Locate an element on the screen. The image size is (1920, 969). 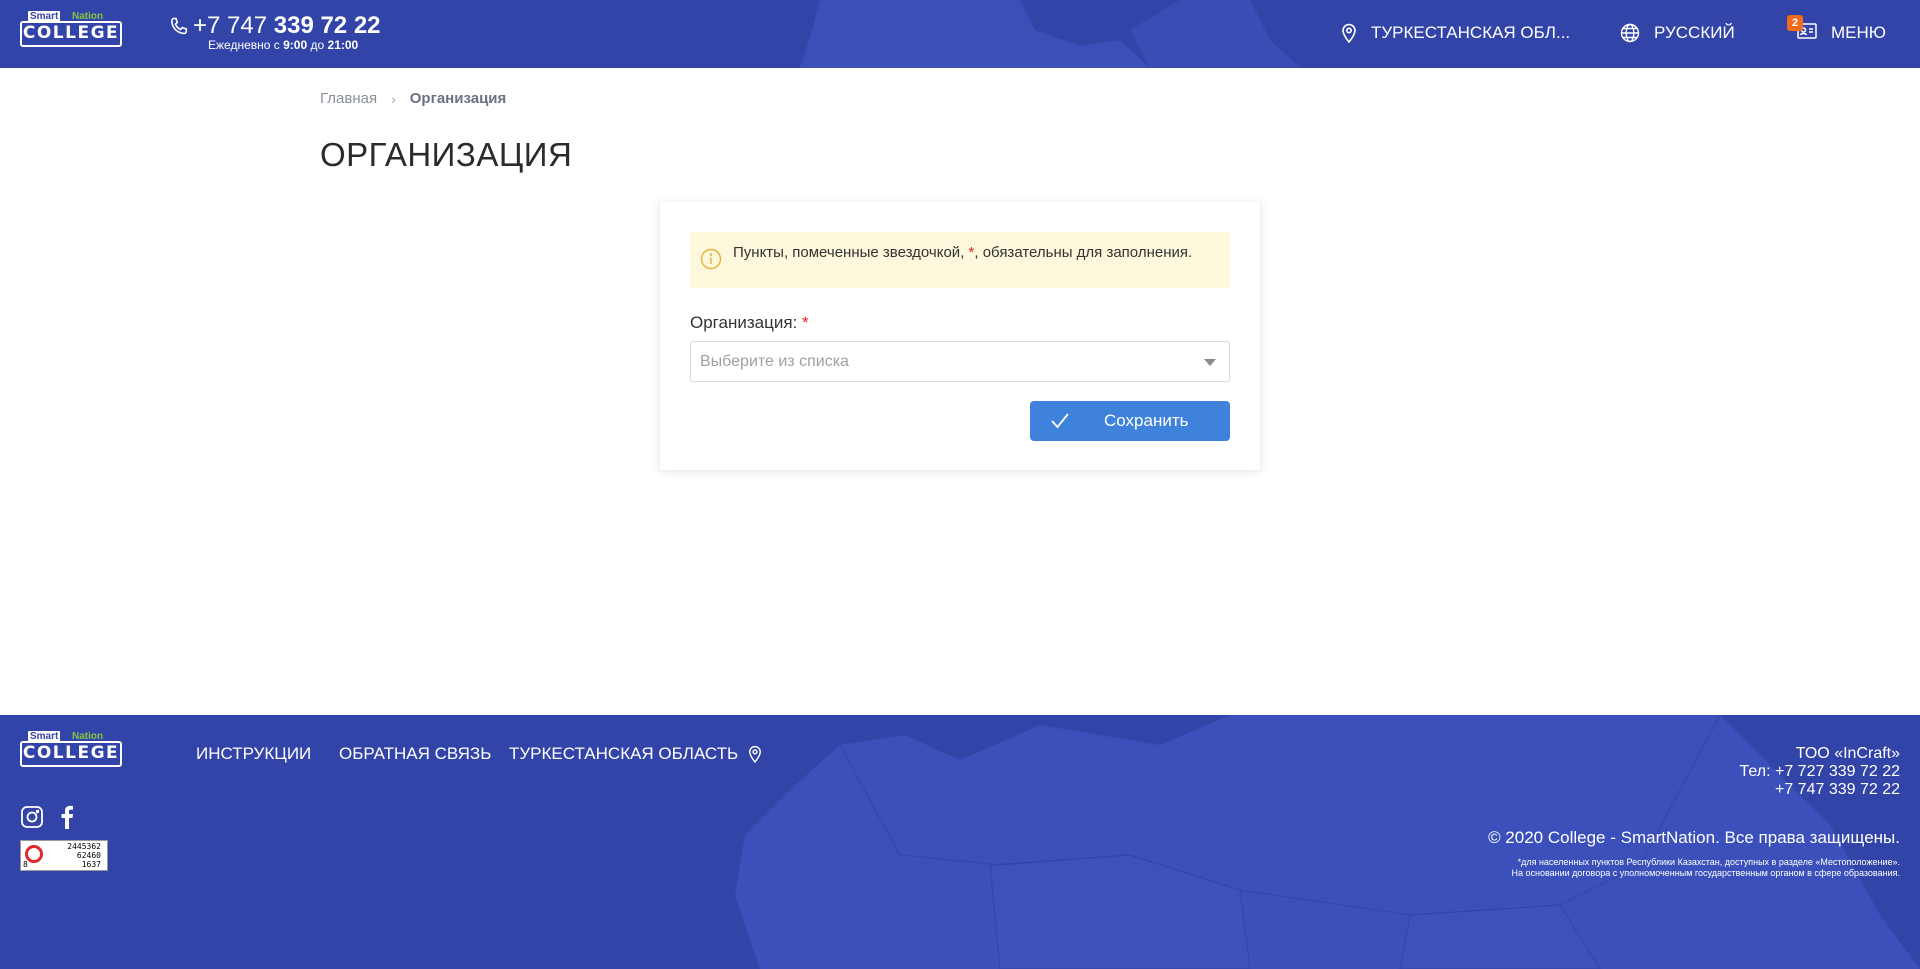
menu-button: 2 МЕНЮ is located at coordinates (1836, 30).